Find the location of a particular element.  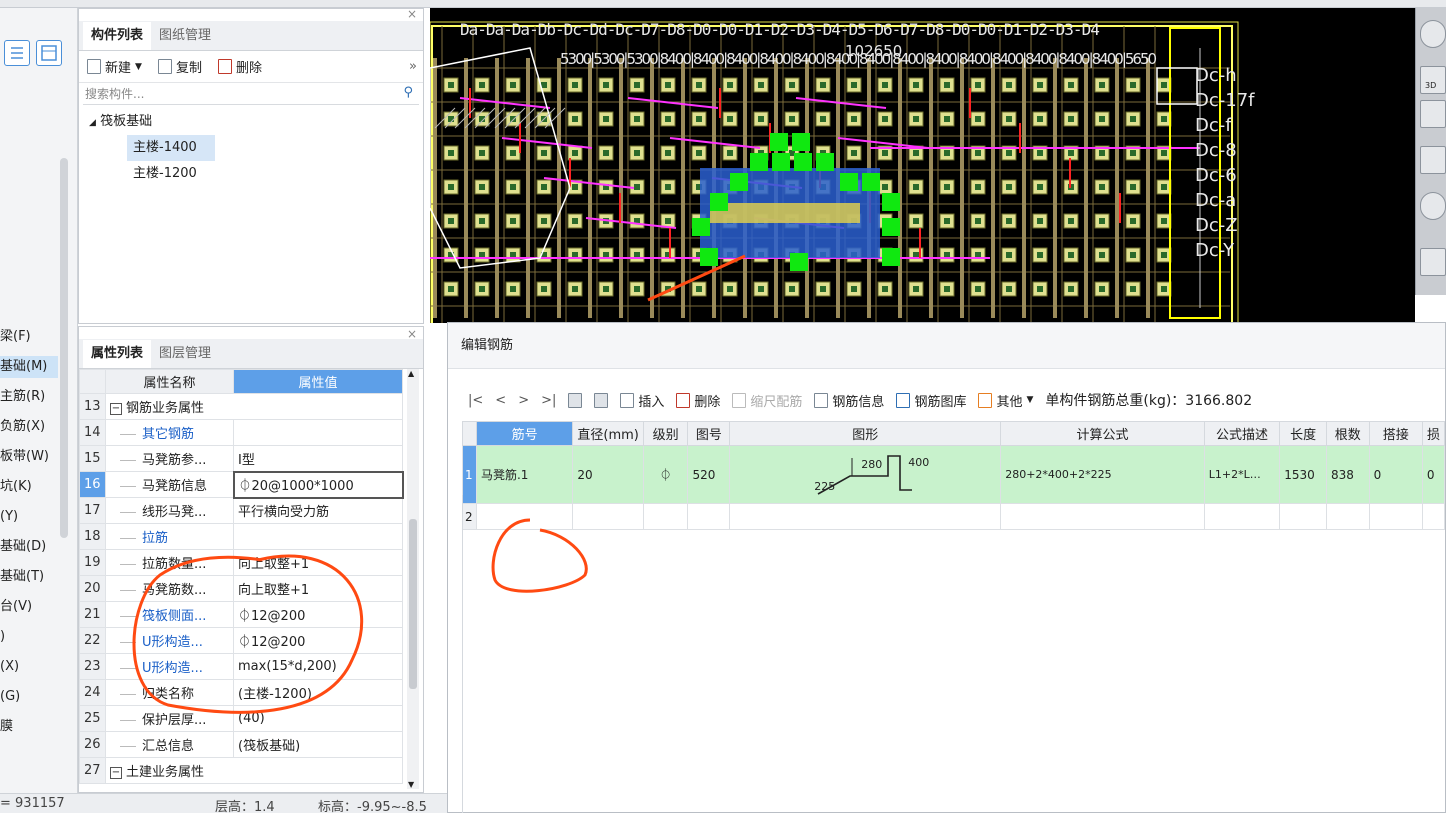

tree-root: ◢ 筏板基础 is located at coordinates (251, 122).